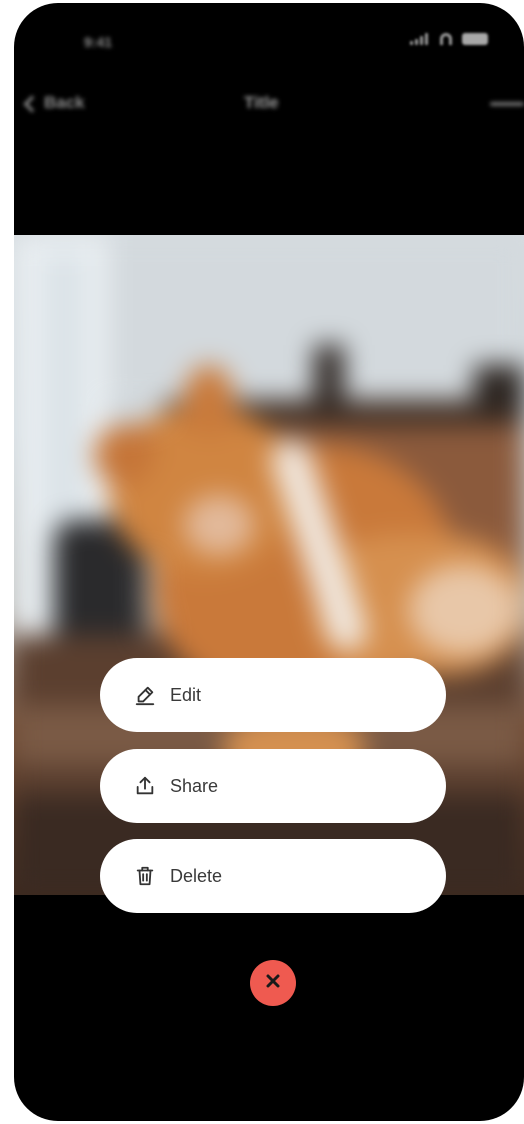  What do you see at coordinates (420, 39) in the screenshot?
I see `cellular-signal-icon` at bounding box center [420, 39].